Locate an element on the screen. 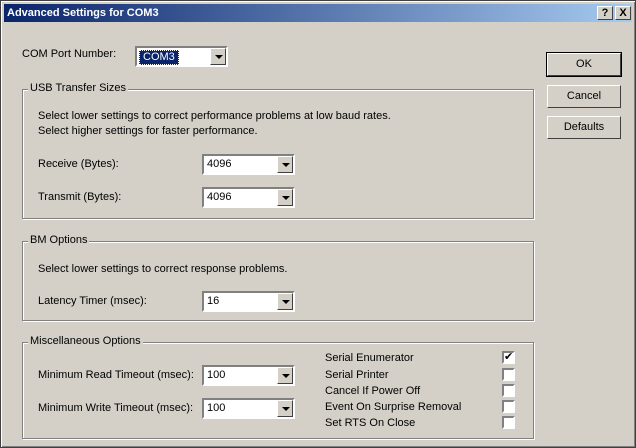  option-cancel-power-off-checkbox is located at coordinates (508, 390).